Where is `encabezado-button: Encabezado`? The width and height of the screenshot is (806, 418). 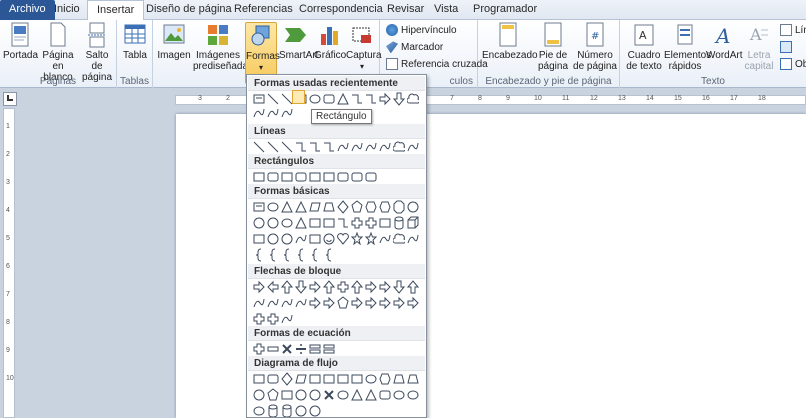
encabezado-button: Encabezado is located at coordinates (510, 41).